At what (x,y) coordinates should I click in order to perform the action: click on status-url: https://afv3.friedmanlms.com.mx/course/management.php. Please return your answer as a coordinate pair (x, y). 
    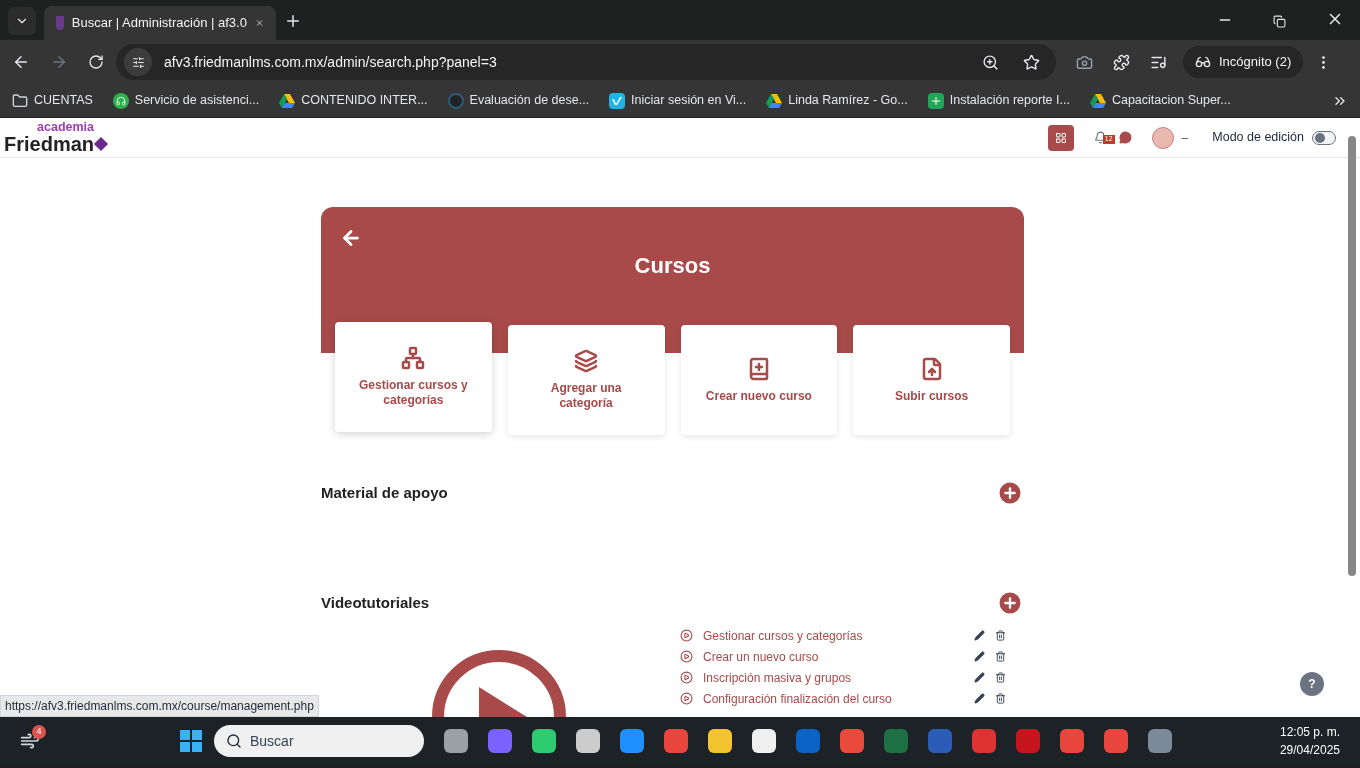
    Looking at the image, I should click on (159, 706).